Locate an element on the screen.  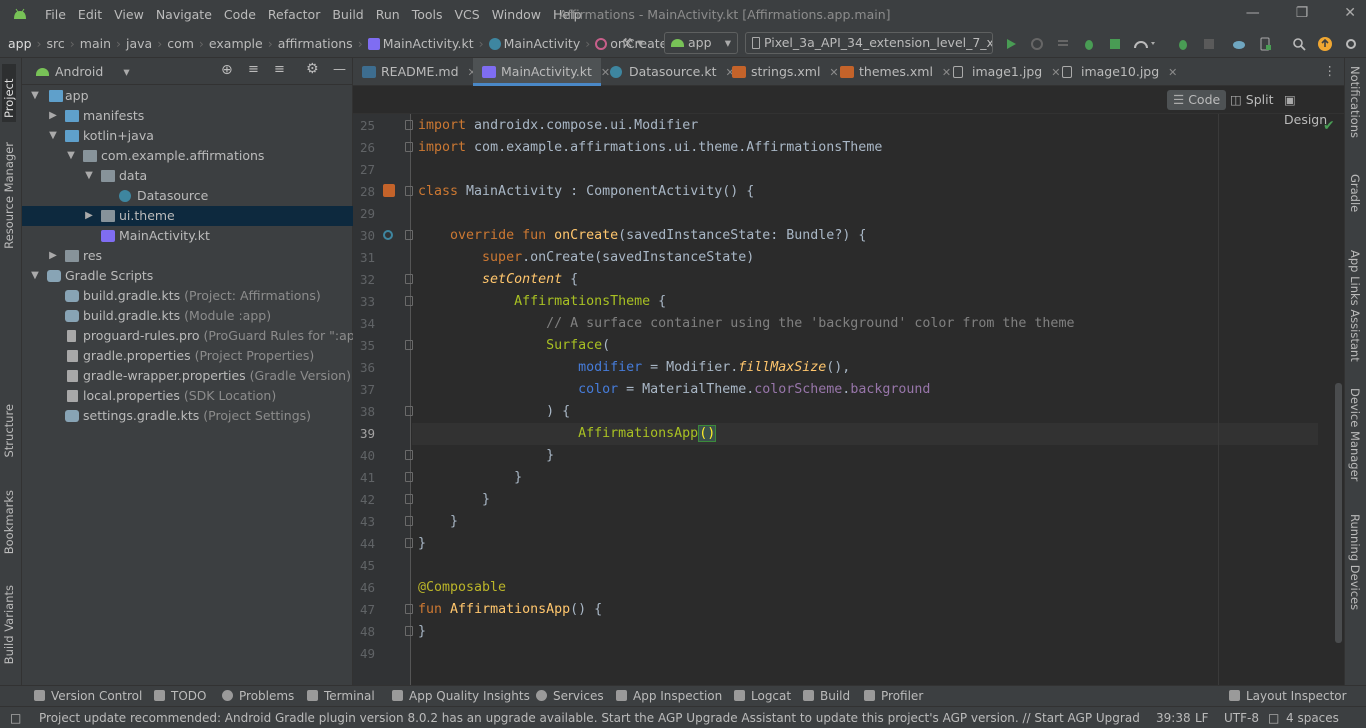
device-select: Pixel_3a_API_34_extension_level_7_x86 is located at coordinates (869, 43).